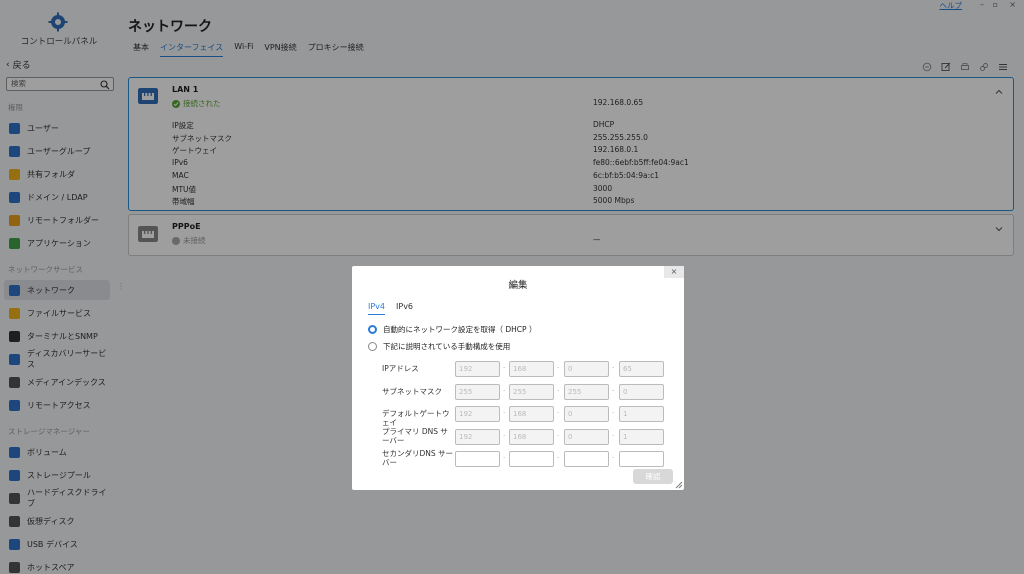 This screenshot has width=1024, height=574. What do you see at coordinates (447, 346) in the screenshot?
I see `radio-manual-label: 下記に説明されている手動構成を使用` at bounding box center [447, 346].